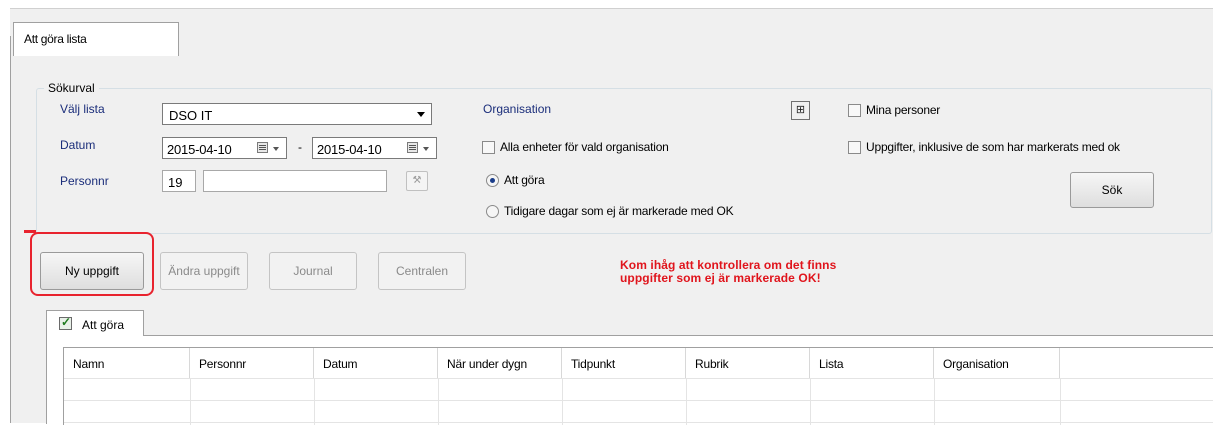  What do you see at coordinates (103, 325) in the screenshot?
I see `results-tab-label: Att göra` at bounding box center [103, 325].